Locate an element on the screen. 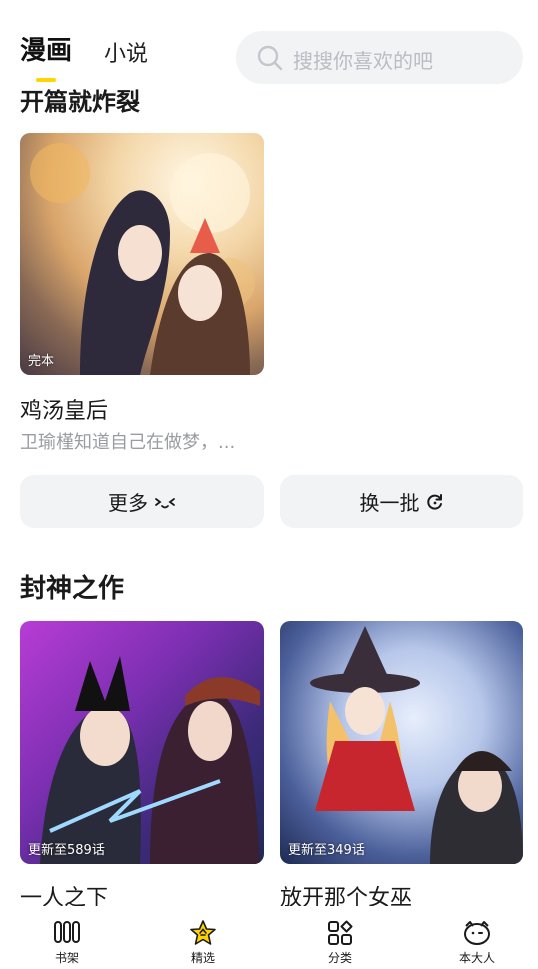  featured-star-icon is located at coordinates (203, 932).